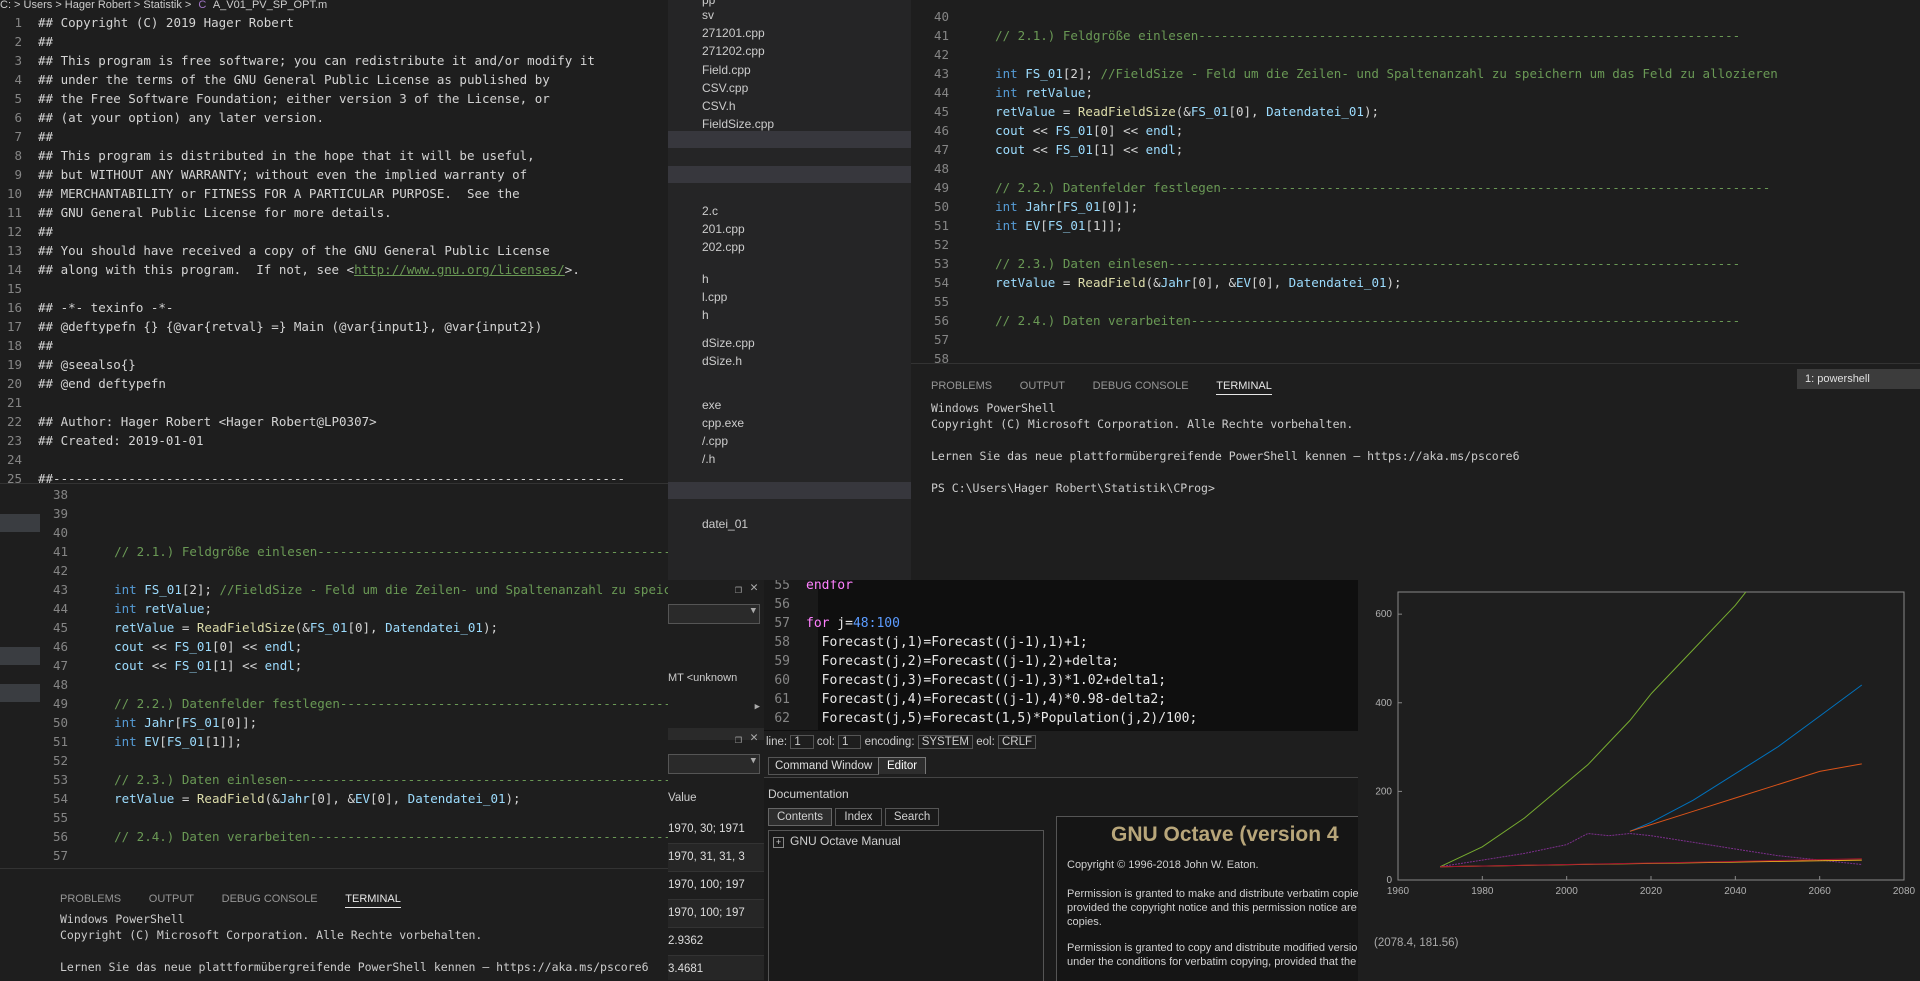  I want to click on license-line: 21, so click(334, 402).